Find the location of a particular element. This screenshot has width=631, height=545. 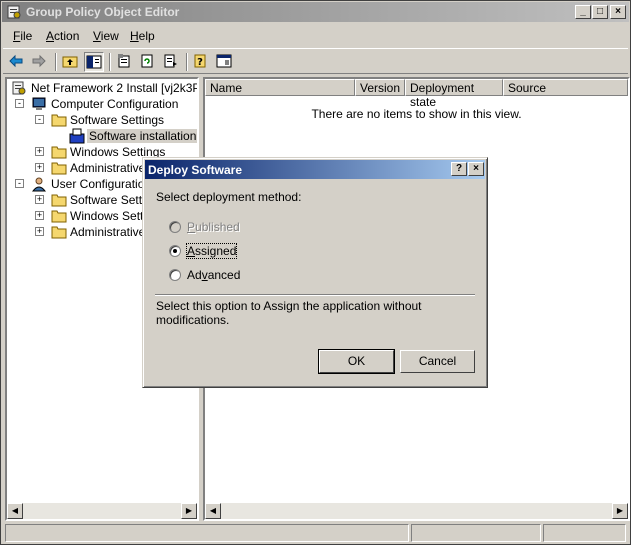

forward-button is located at coordinates (40, 62).